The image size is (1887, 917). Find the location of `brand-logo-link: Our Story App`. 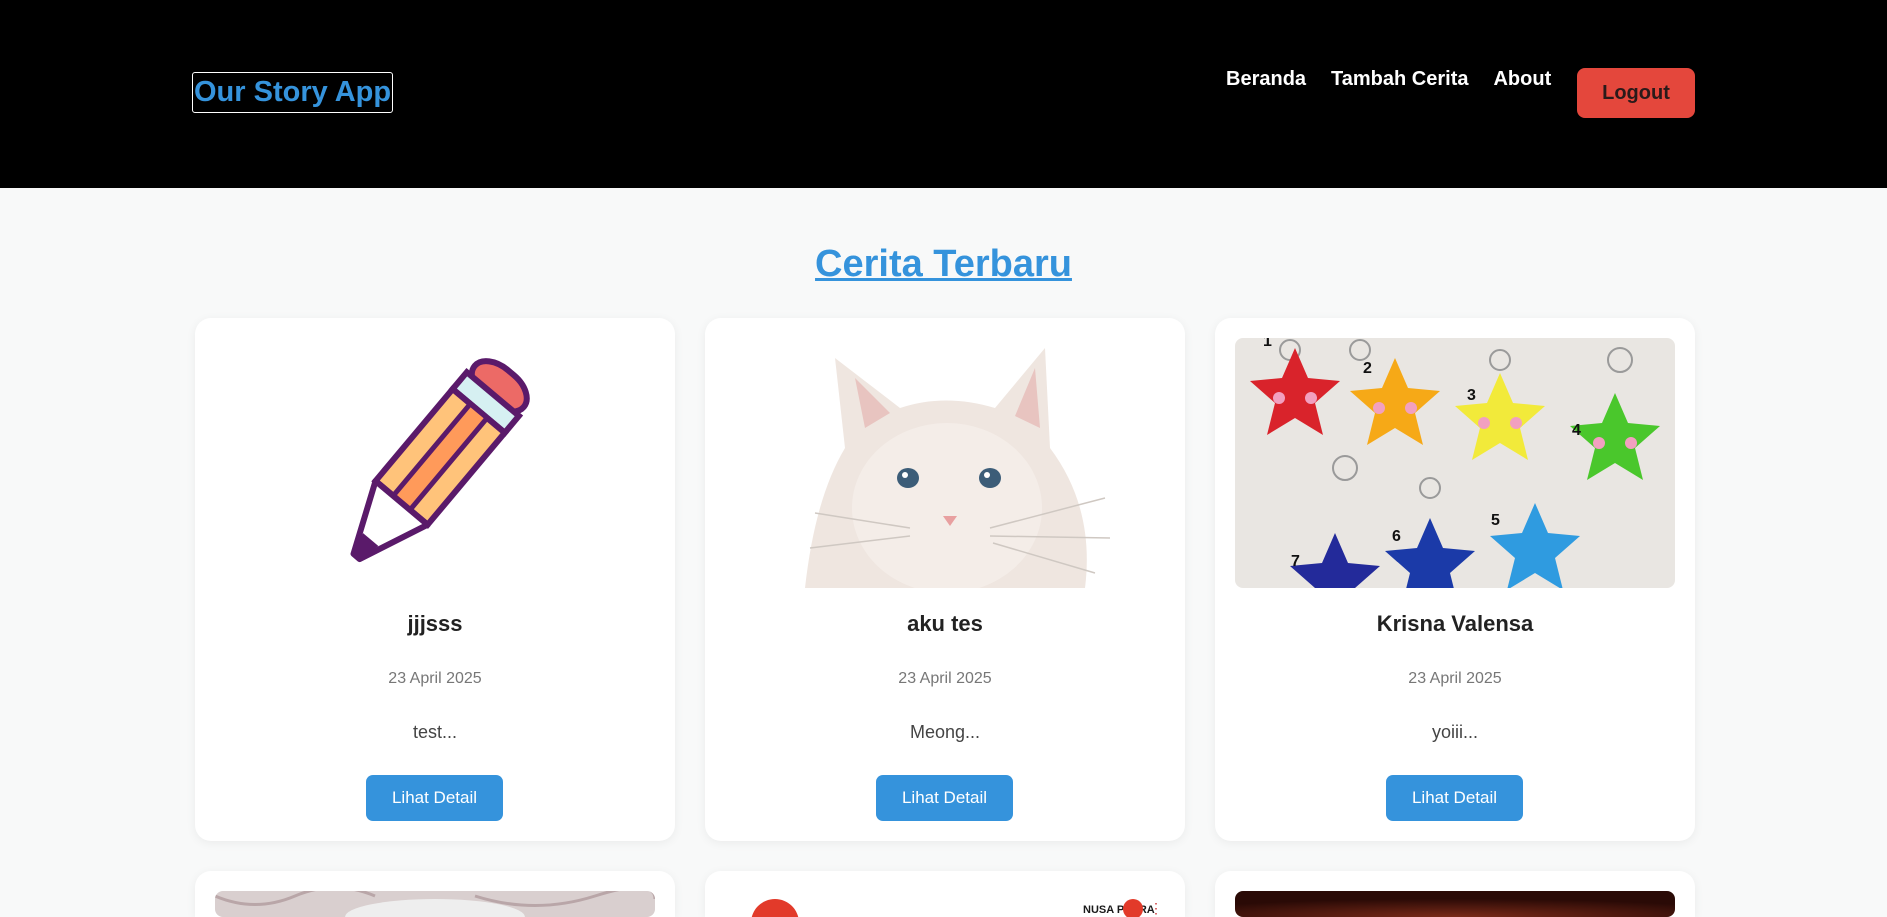

brand-logo-link: Our Story App is located at coordinates (293, 92).